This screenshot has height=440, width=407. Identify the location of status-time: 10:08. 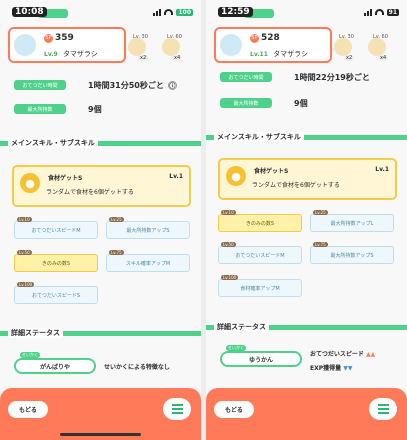
(29, 12).